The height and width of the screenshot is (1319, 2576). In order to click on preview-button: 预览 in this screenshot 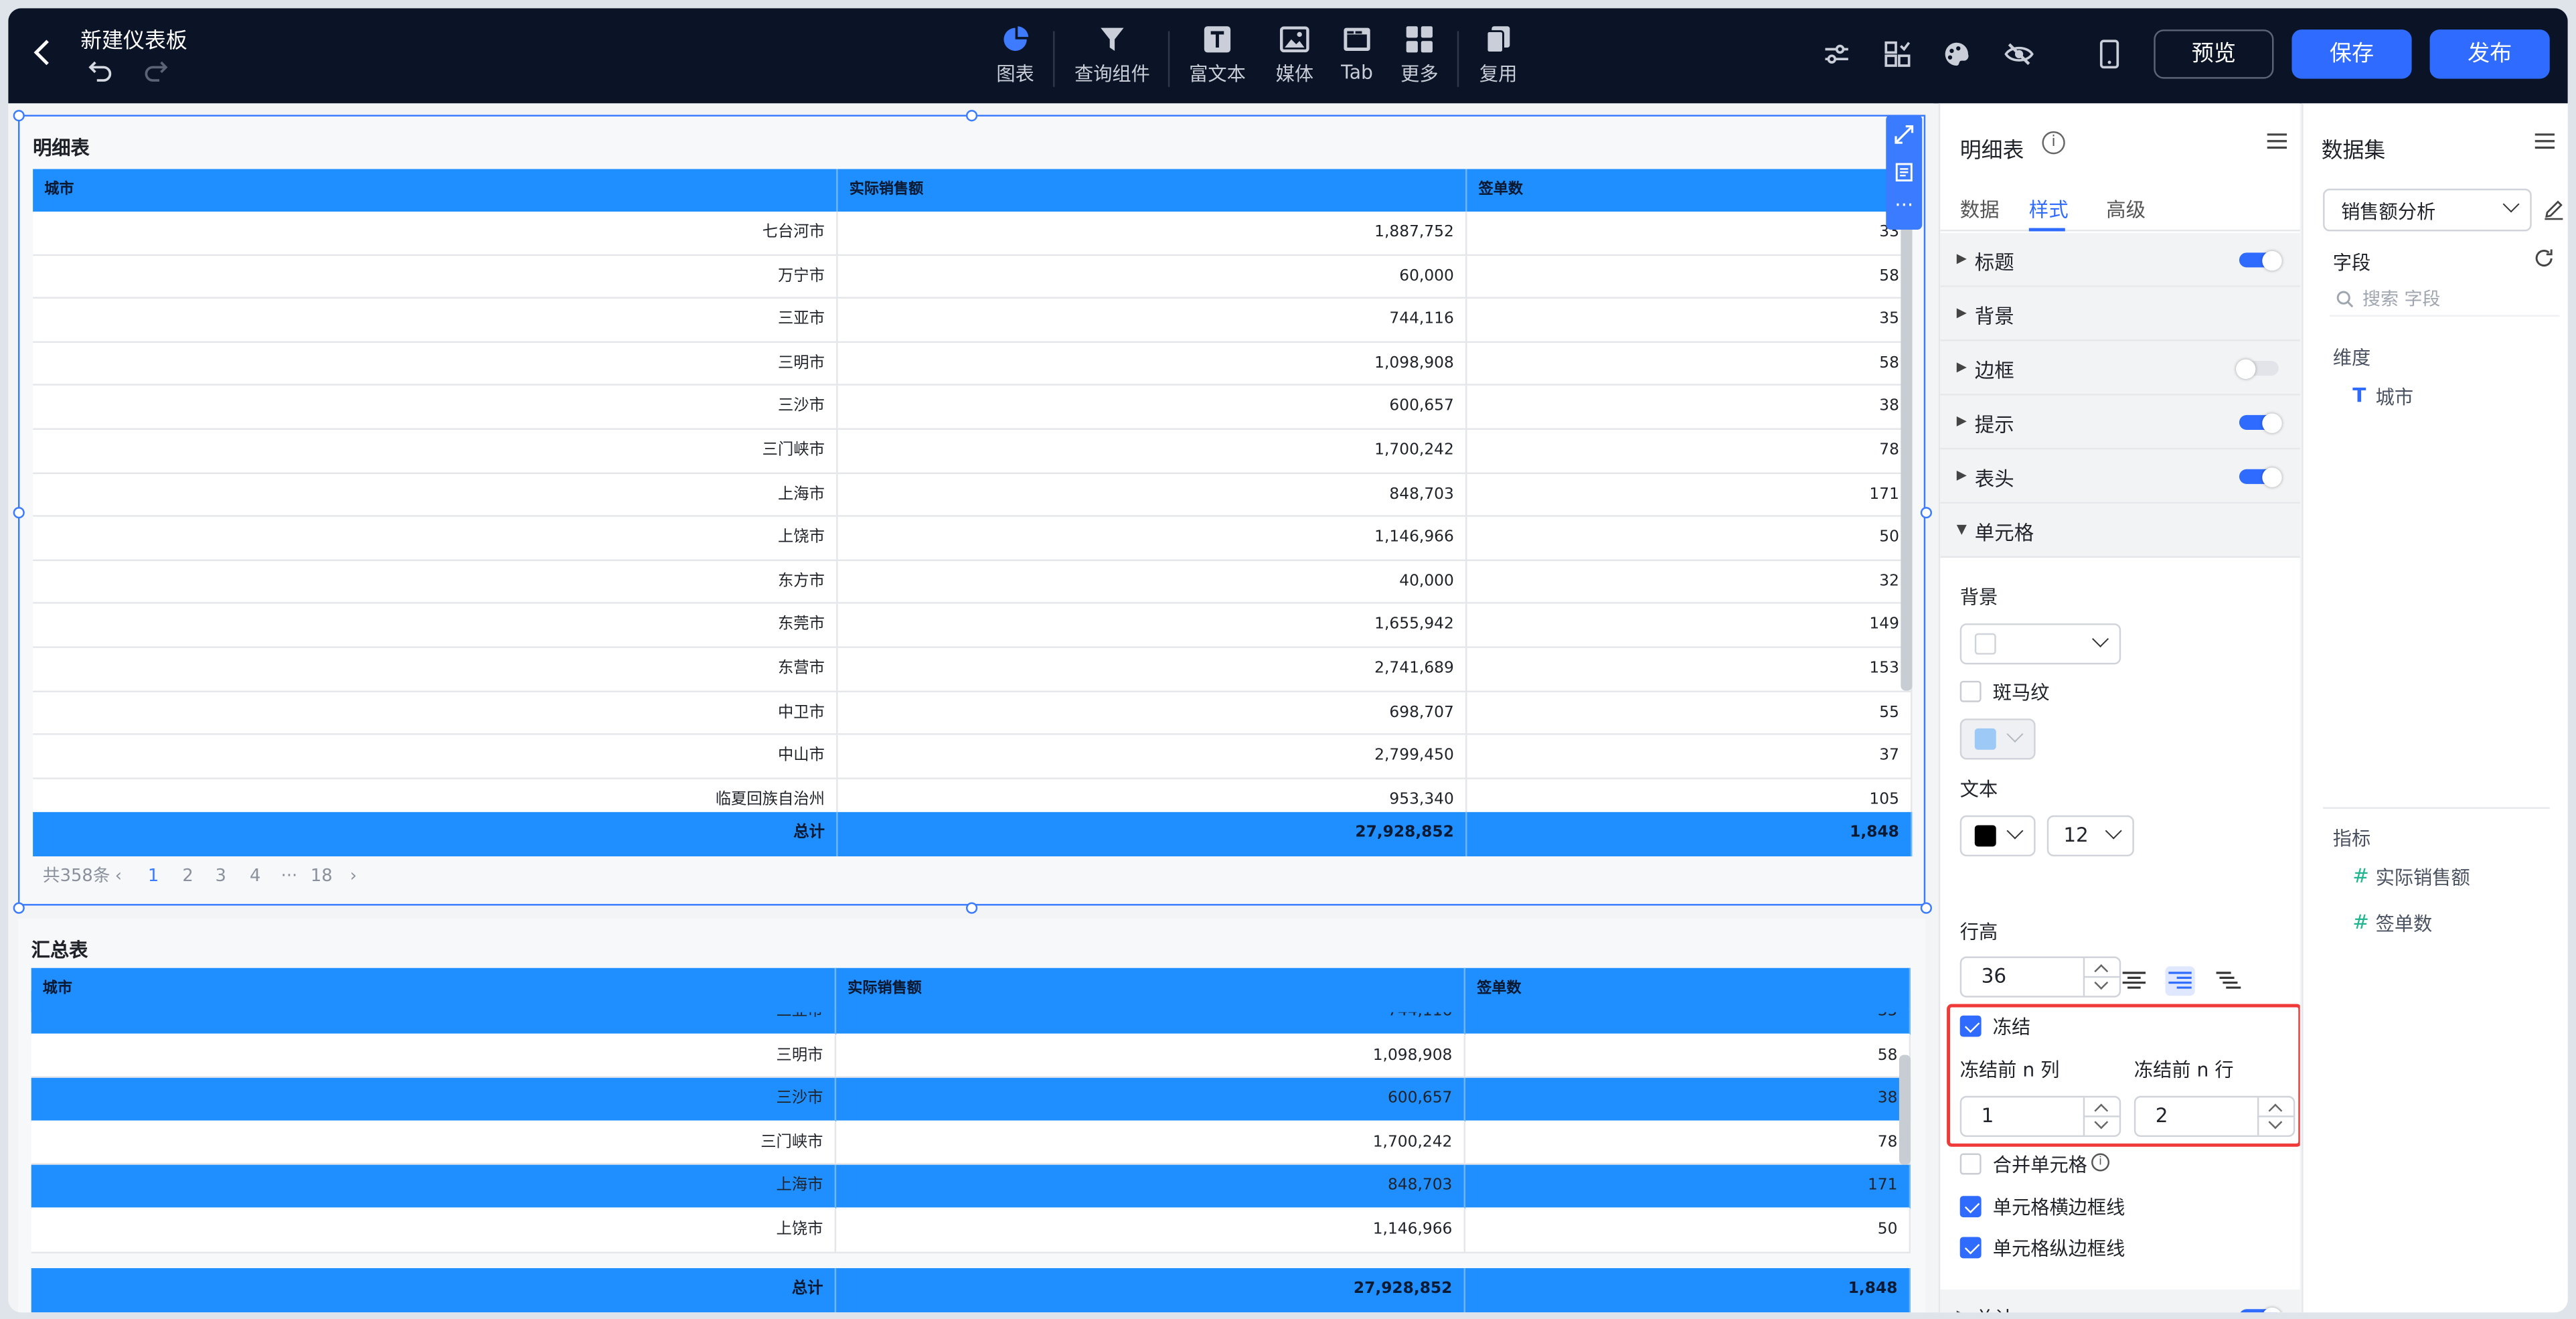, I will do `click(2214, 54)`.